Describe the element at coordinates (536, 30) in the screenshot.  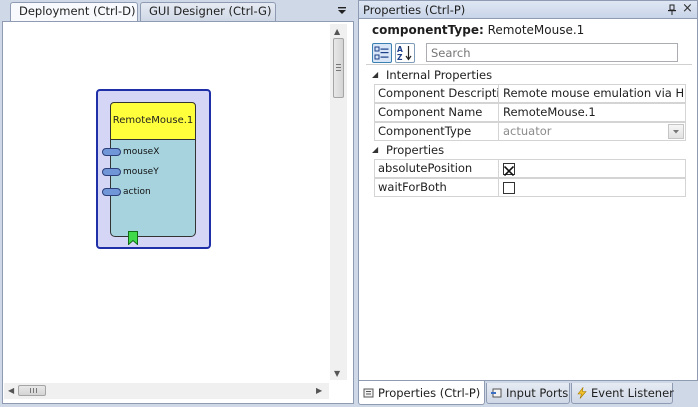
I see `component-type-value: RemoteMouse.1` at that location.